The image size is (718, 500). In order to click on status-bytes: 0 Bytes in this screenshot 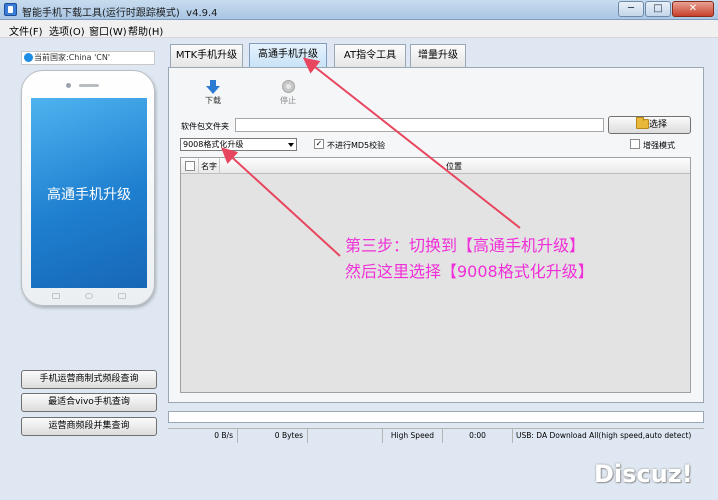, I will do `click(273, 436)`.